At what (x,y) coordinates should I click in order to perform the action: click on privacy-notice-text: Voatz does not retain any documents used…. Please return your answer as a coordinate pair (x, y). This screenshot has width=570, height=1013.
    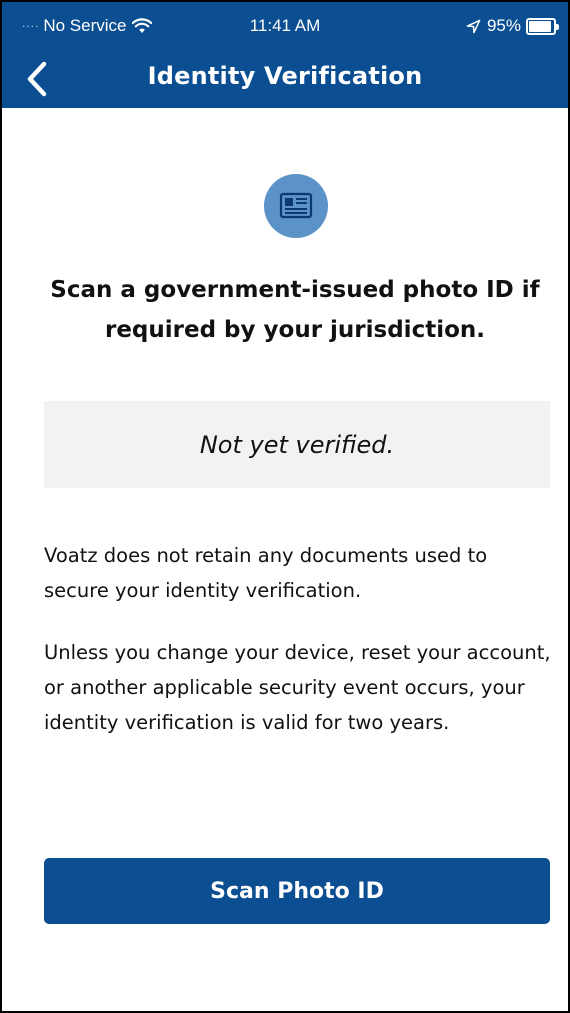
    Looking at the image, I should click on (266, 573).